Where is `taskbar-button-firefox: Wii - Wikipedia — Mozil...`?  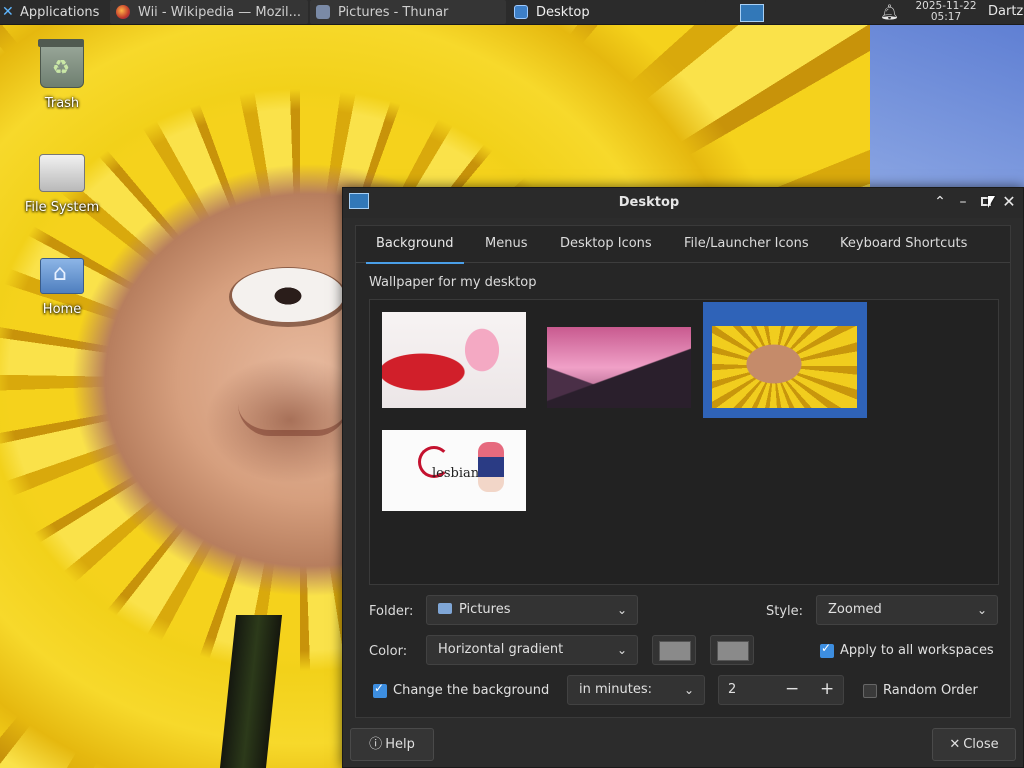 taskbar-button-firefox: Wii - Wikipedia — Mozil... is located at coordinates (209, 12).